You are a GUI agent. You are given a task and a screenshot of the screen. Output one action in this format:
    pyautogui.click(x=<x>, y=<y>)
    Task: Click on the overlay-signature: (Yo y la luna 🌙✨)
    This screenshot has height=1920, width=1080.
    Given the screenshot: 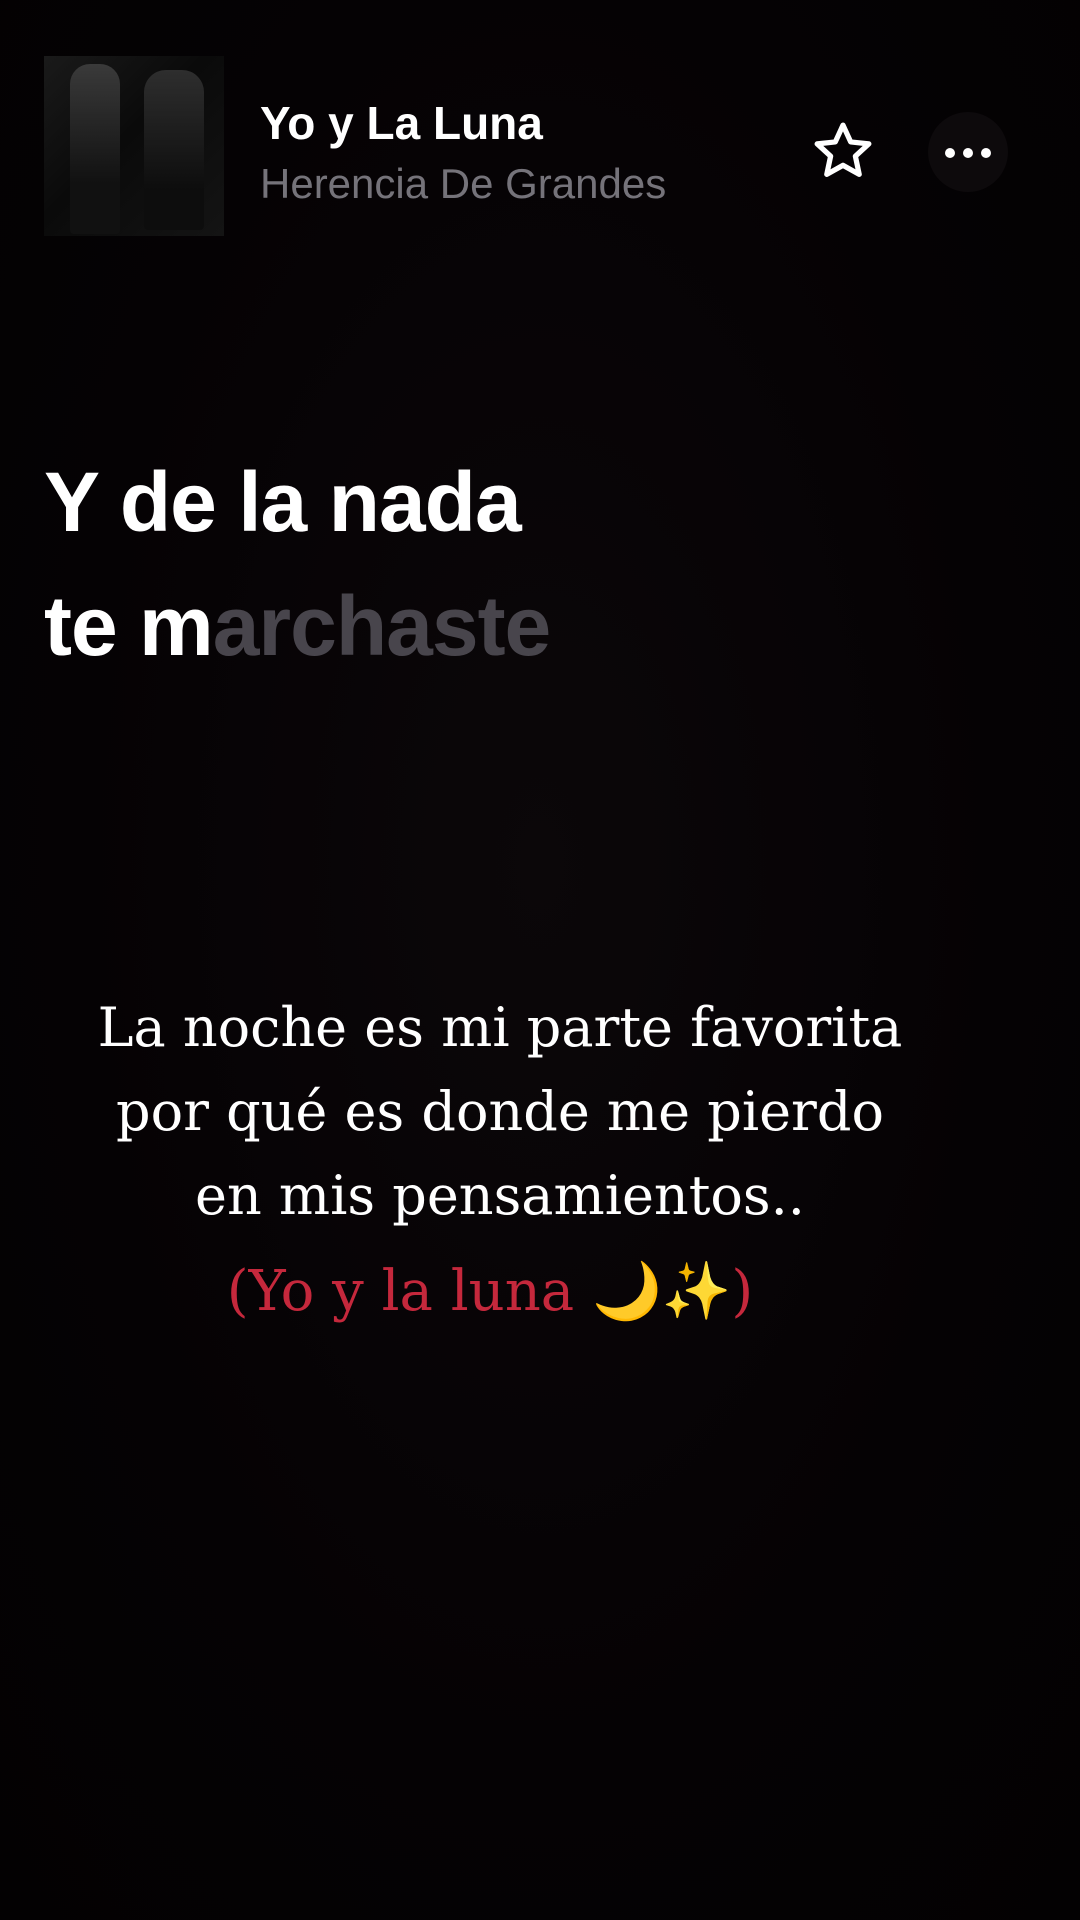 What is the action you would take?
    pyautogui.click(x=490, y=1291)
    